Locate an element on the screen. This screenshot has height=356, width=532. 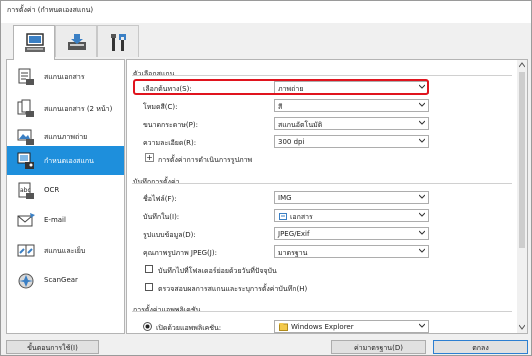
file-name-label: ชื่อไฟล์(F): is located at coordinates (160, 199).